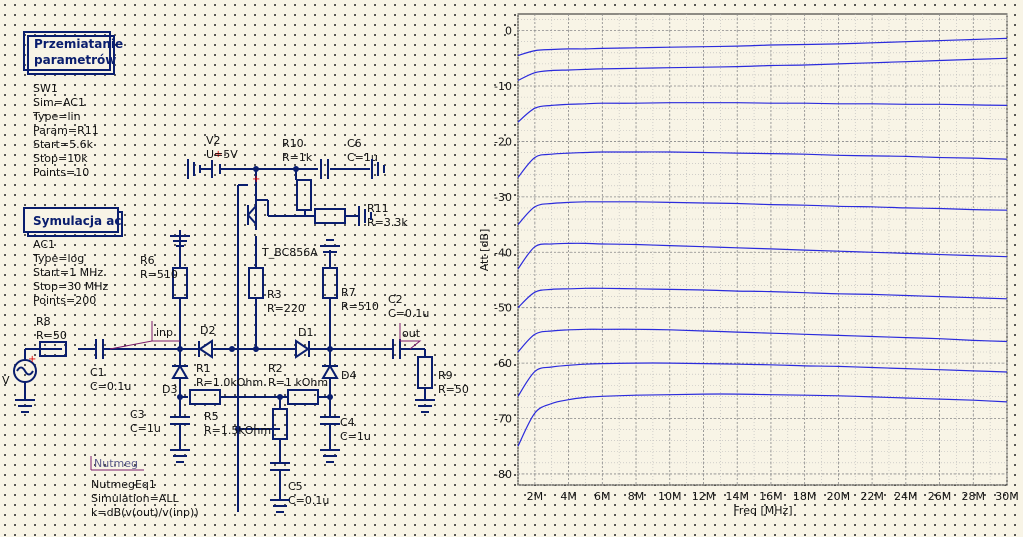 The width and height of the screenshot is (1023, 537). What do you see at coordinates (160, 421) in the screenshot?
I see `capacitor-c3: C3 C=1u` at bounding box center [160, 421].